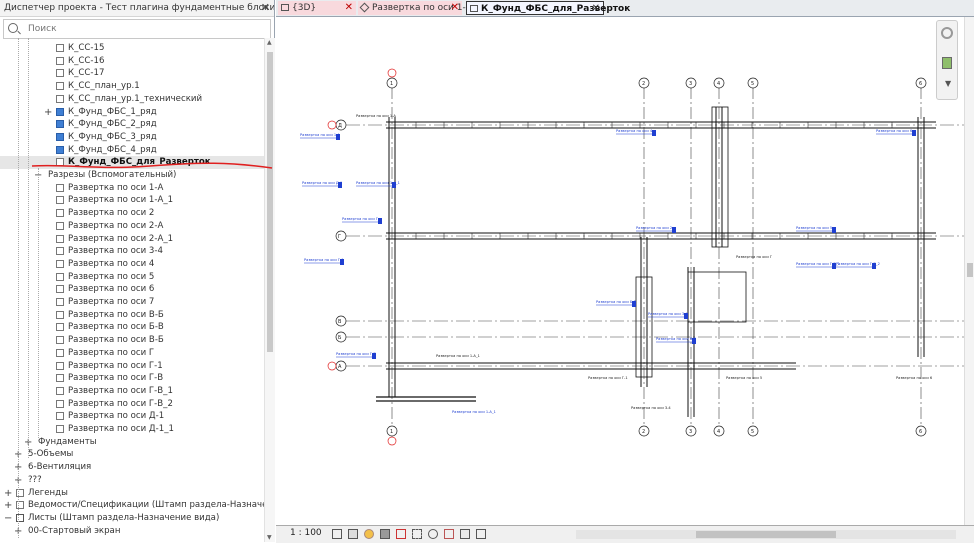  I want to click on view-control-bar: 1 : 100, so click(625, 534).